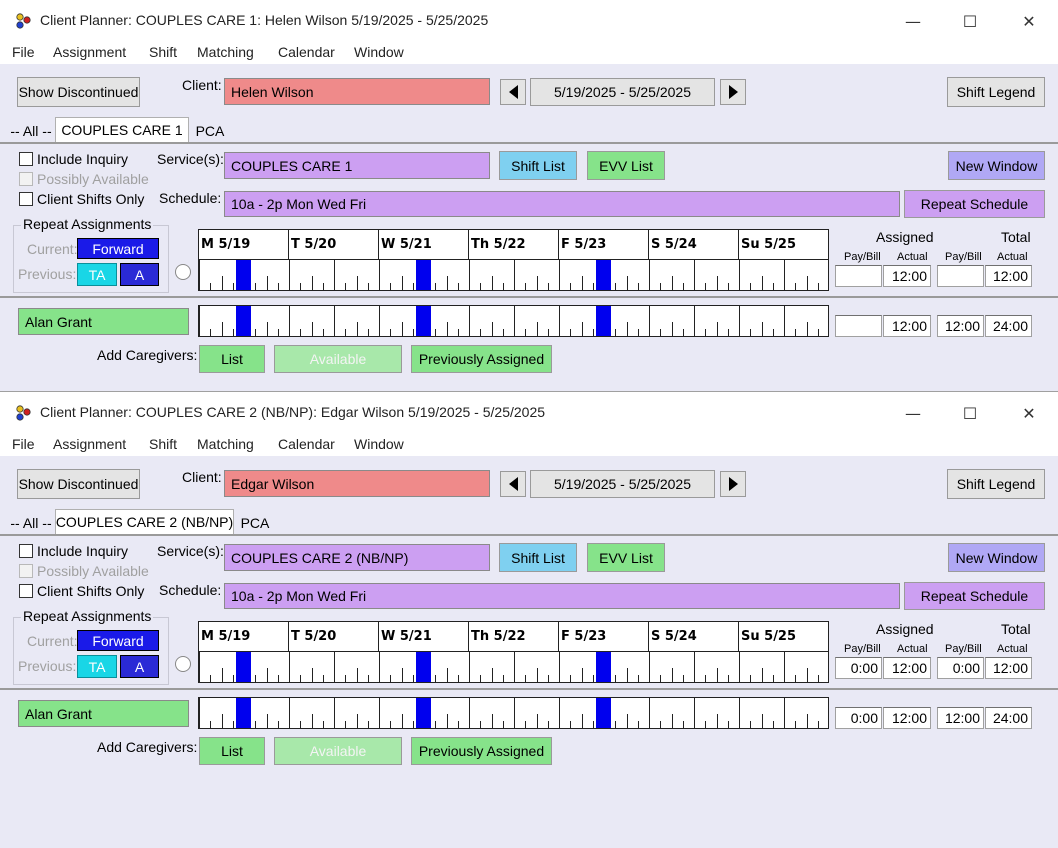 This screenshot has height=848, width=1058. What do you see at coordinates (357, 557) in the screenshot?
I see `service-field: COUPLES CARE 2 (NB/NP)` at bounding box center [357, 557].